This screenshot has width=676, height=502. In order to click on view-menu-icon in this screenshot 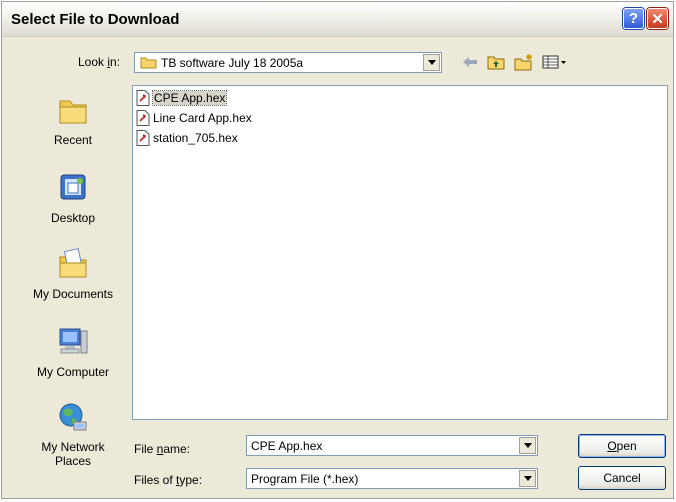, I will do `click(554, 62)`.